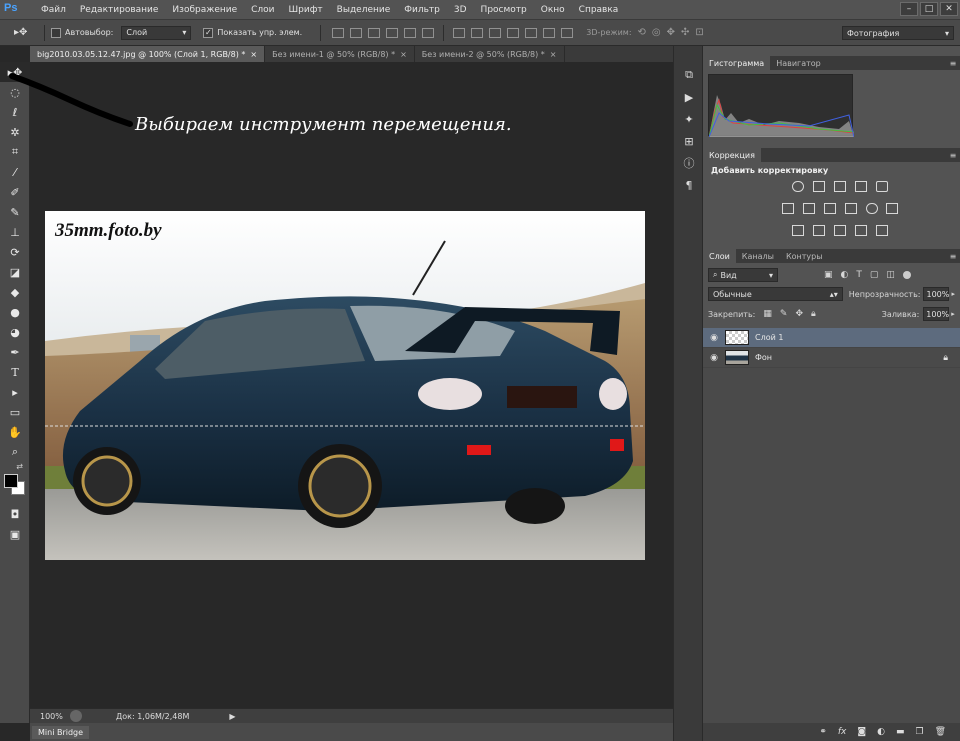  I want to click on 3d-slide-icon: ✣, so click(685, 32).